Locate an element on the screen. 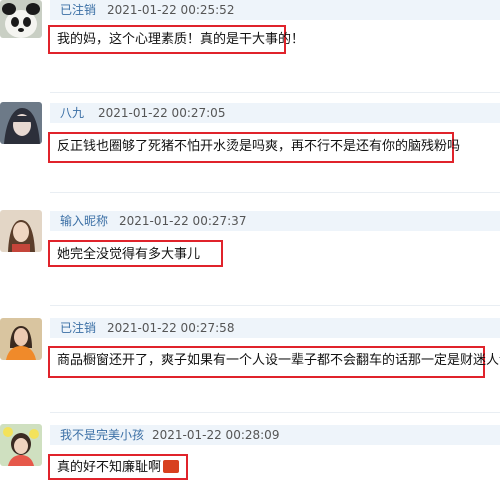 This screenshot has height=485, width=500. comment-text: 我的妈，这个心理素质！真的是干大事的！ is located at coordinates (176, 39).